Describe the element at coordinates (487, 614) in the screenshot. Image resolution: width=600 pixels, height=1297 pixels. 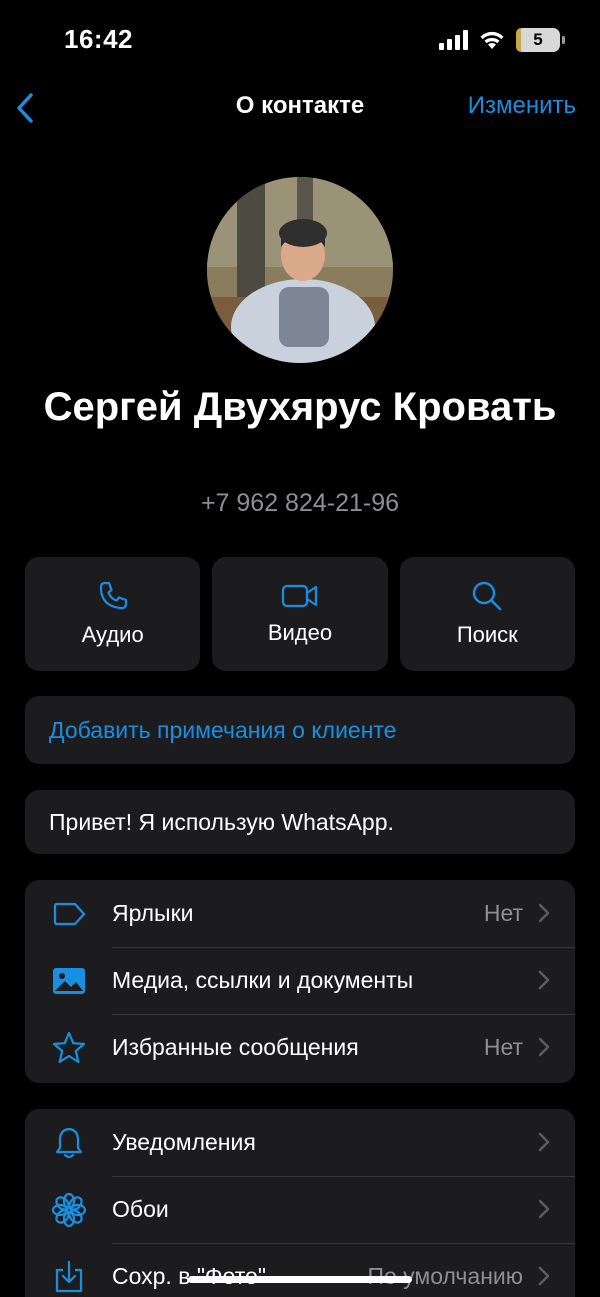
I see `search-button: Поиск` at that location.